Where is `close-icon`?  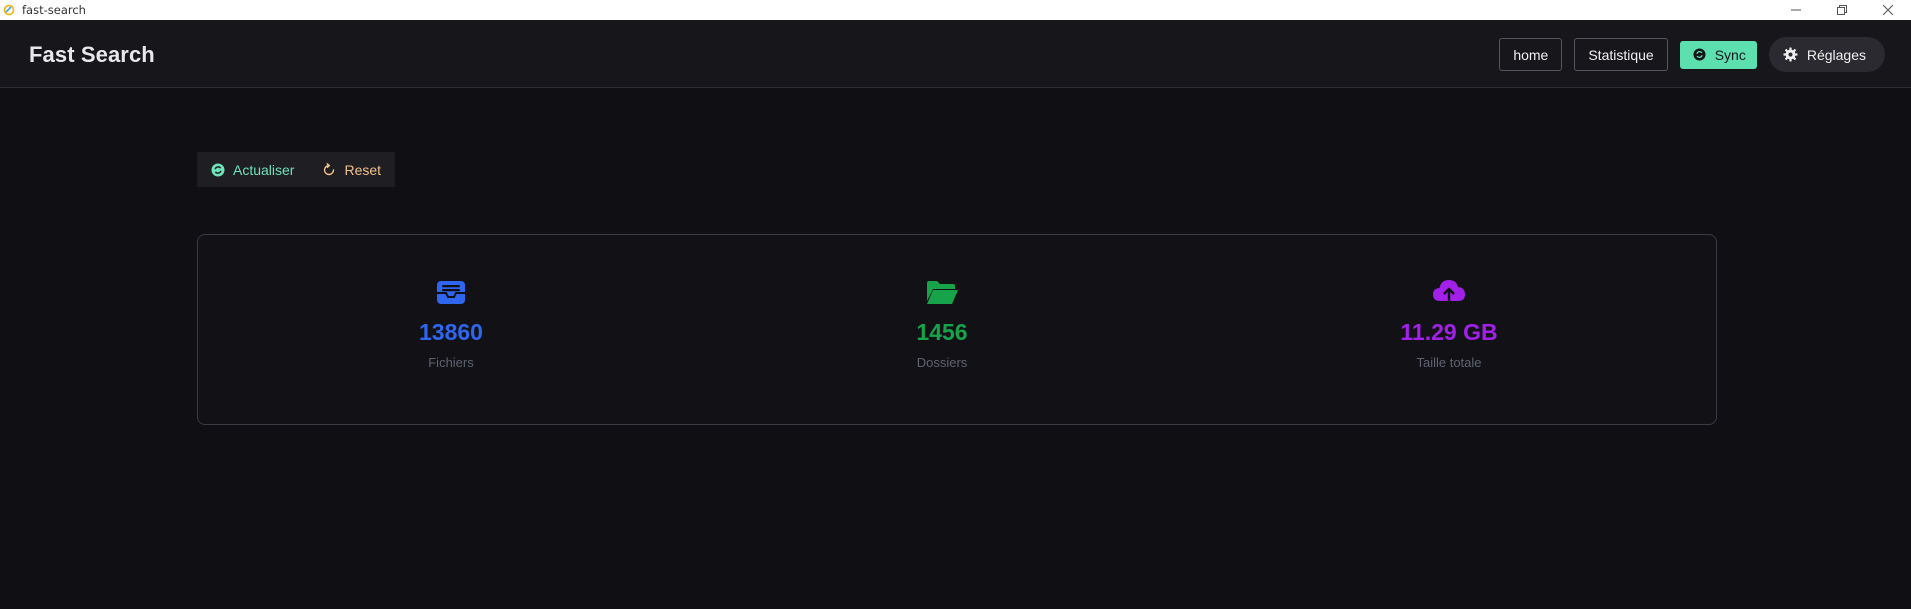 close-icon is located at coordinates (1888, 10).